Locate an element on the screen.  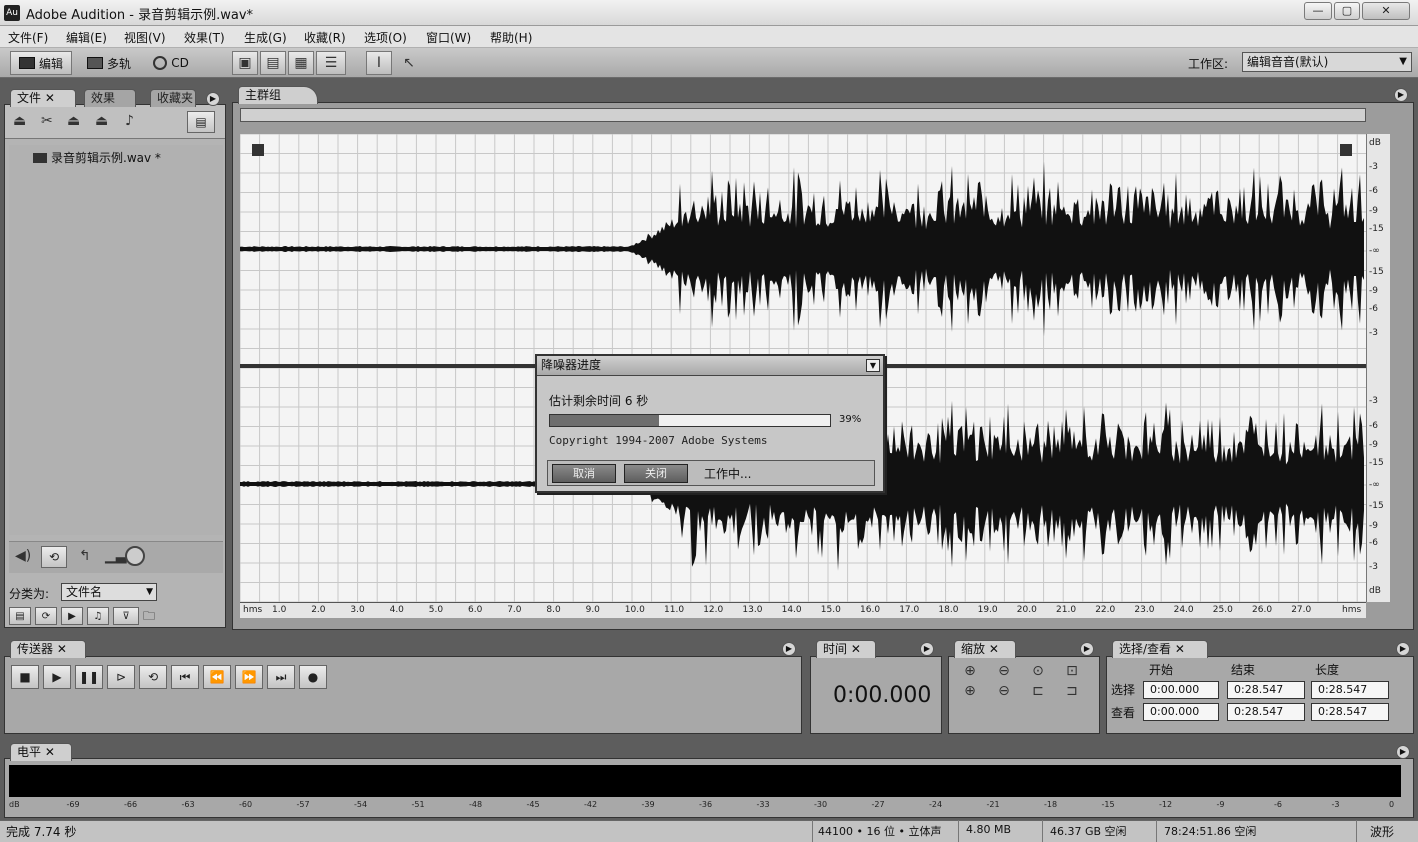
volume-knob is located at coordinates (135, 556).